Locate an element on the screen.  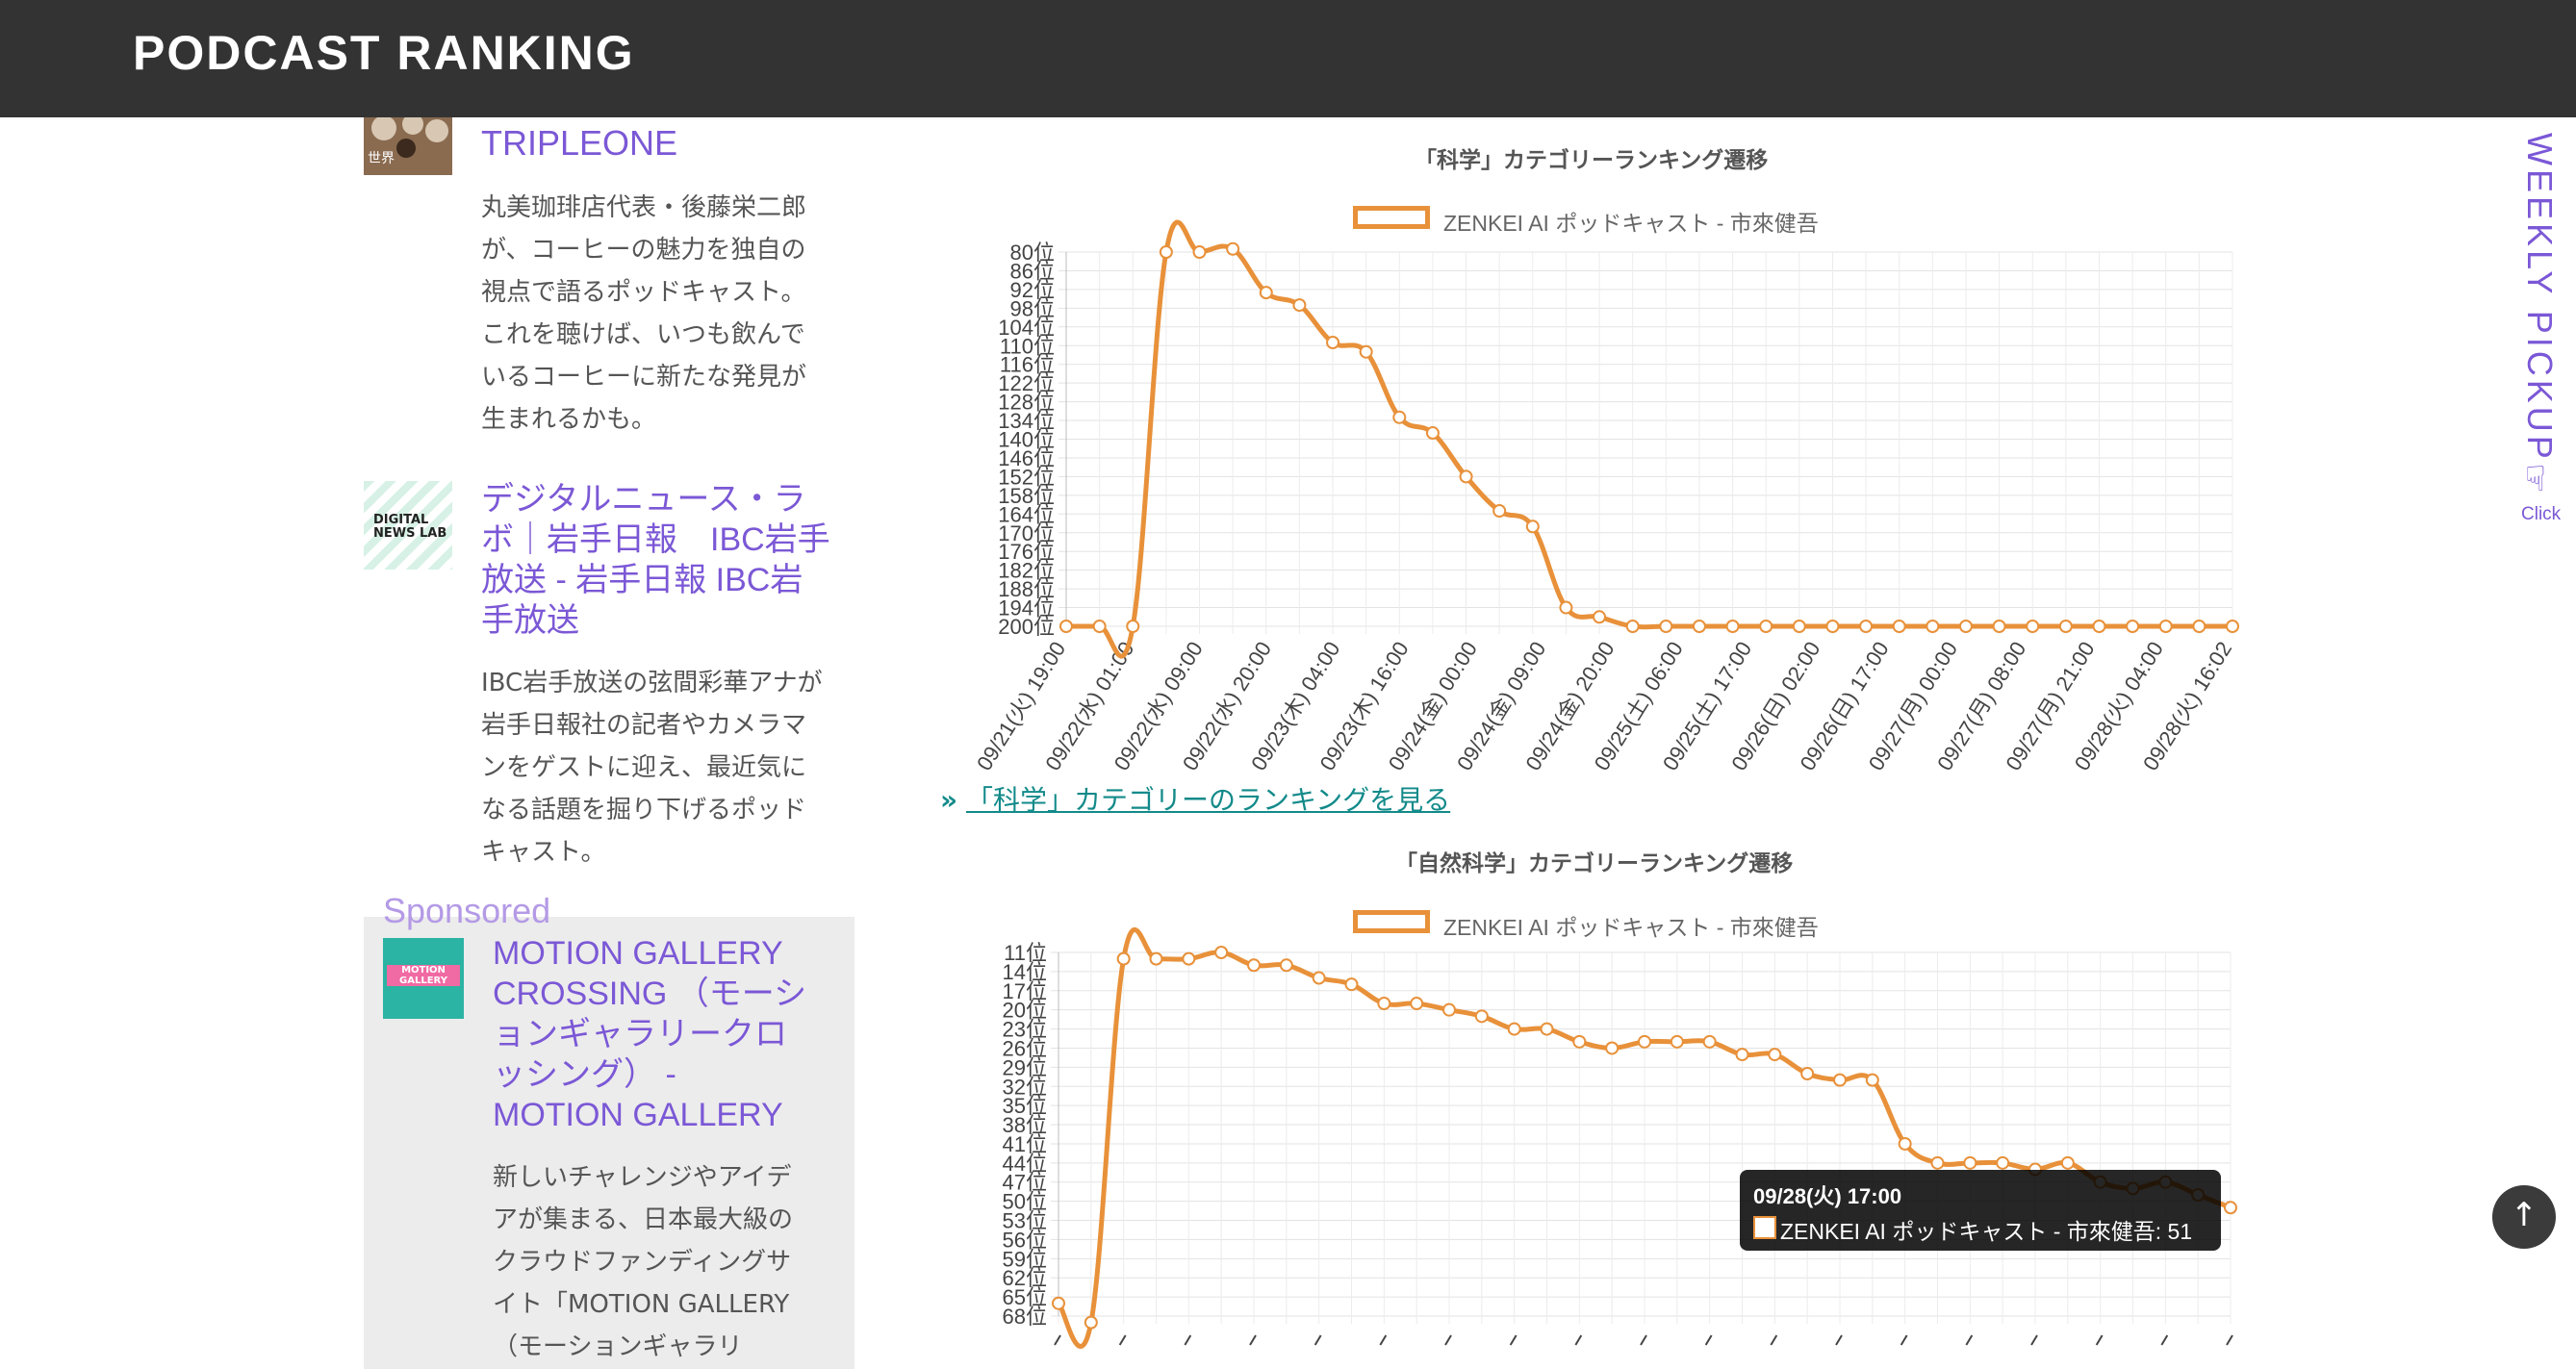
site-brand: PODCAST RANKING is located at coordinates (384, 53).